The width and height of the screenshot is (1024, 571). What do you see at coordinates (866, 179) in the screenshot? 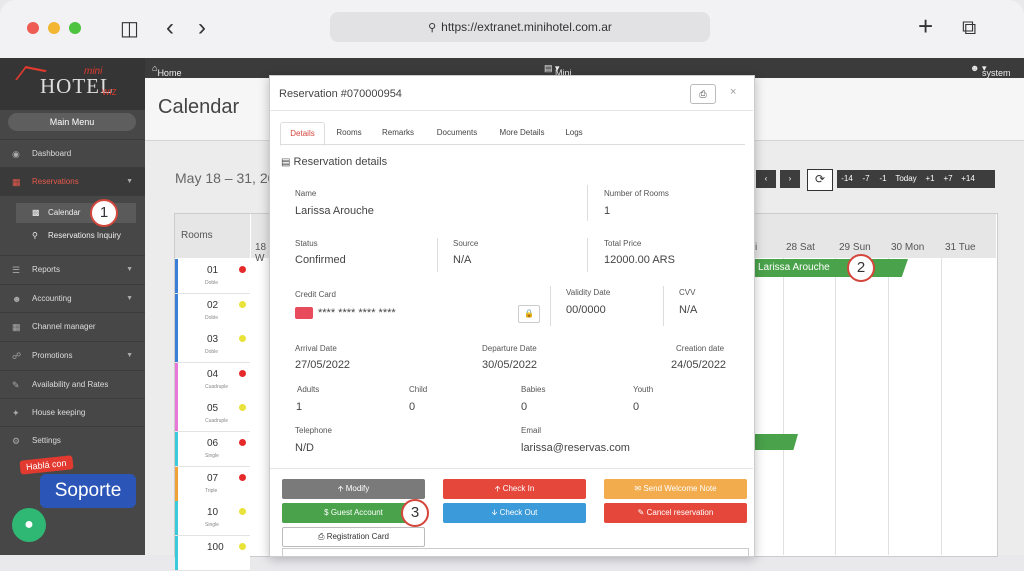
I see `day-nav-button: -7` at bounding box center [866, 179].